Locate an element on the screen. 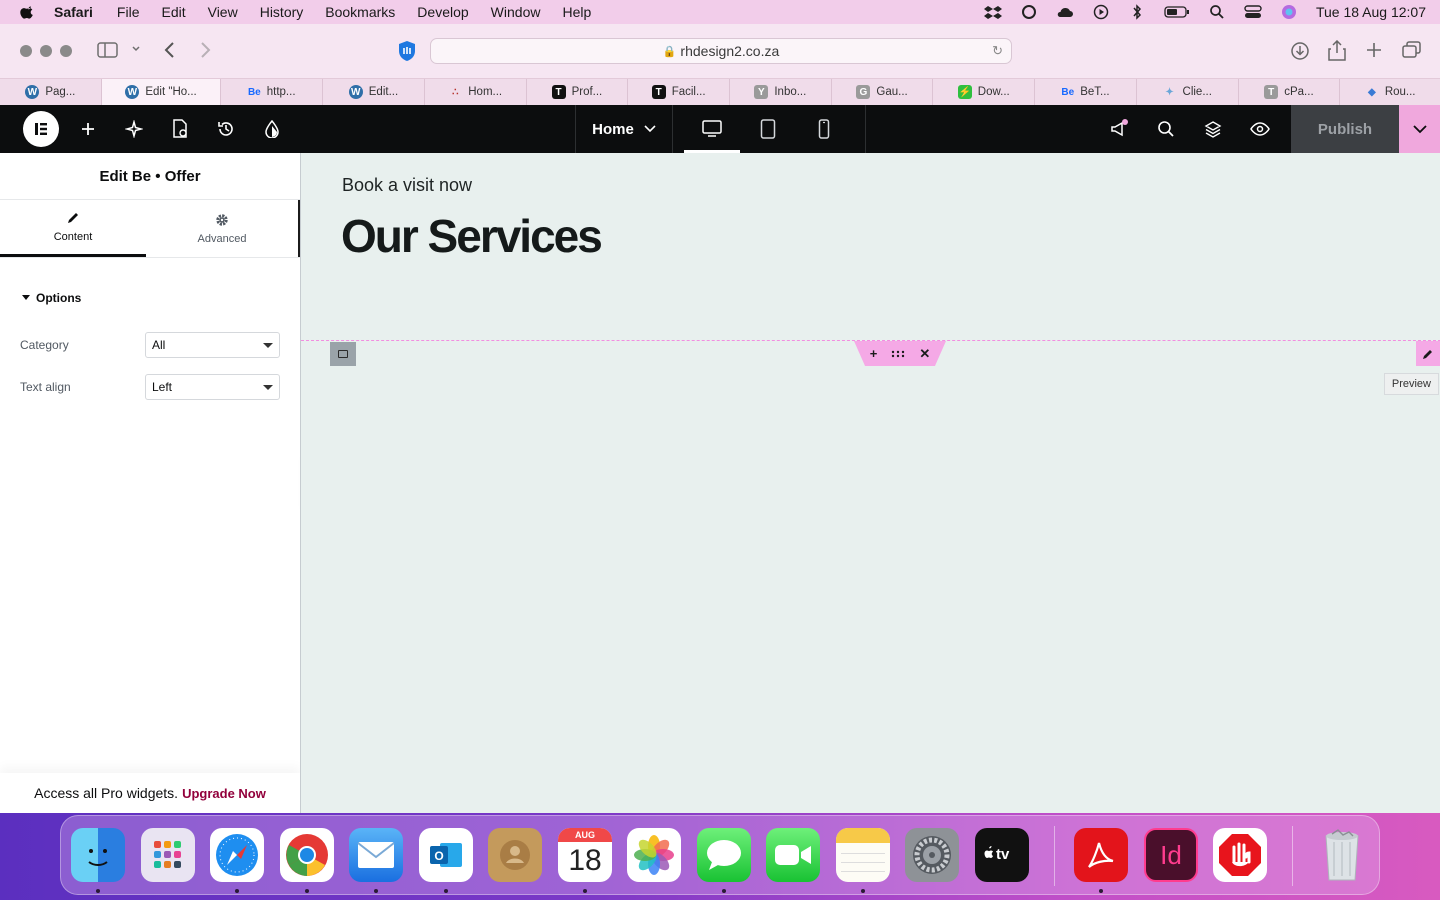 This screenshot has width=1440, height=900. history-icon is located at coordinates (226, 129).